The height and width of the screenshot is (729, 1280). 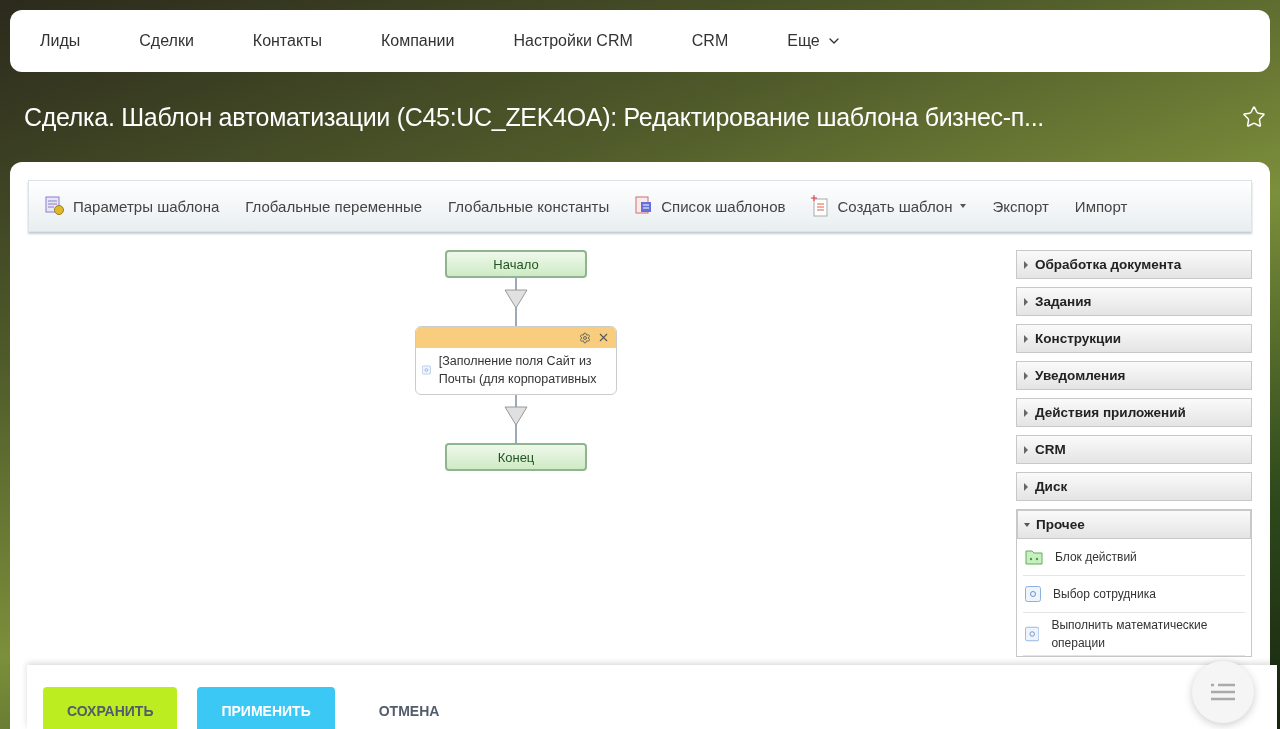 I want to click on activity-title: [Заполнение поля Сайт из Почты (для корпоративных, so click(x=518, y=370).